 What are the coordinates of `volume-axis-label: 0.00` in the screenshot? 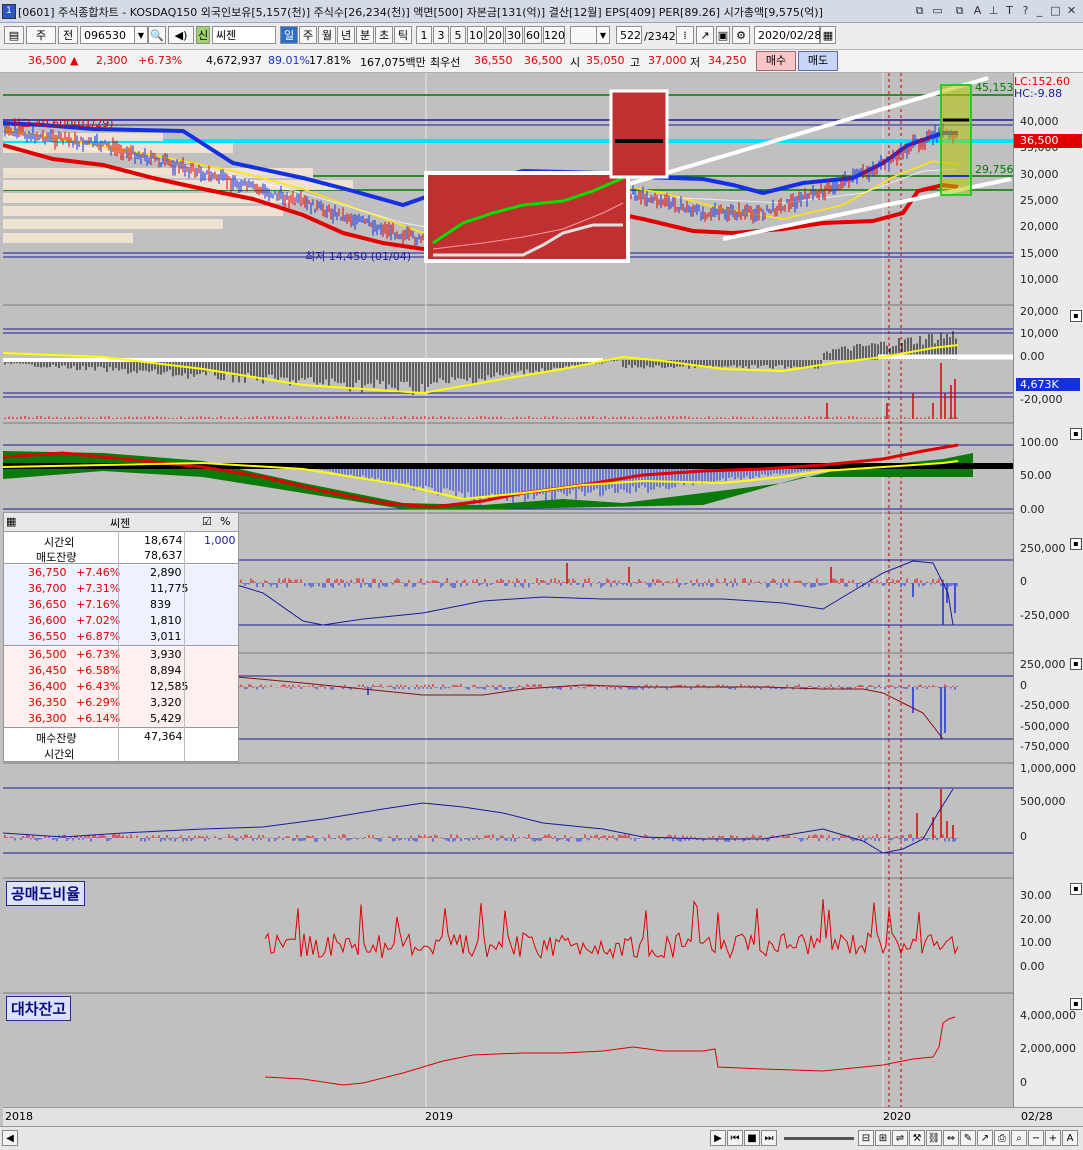 It's located at (1032, 356).